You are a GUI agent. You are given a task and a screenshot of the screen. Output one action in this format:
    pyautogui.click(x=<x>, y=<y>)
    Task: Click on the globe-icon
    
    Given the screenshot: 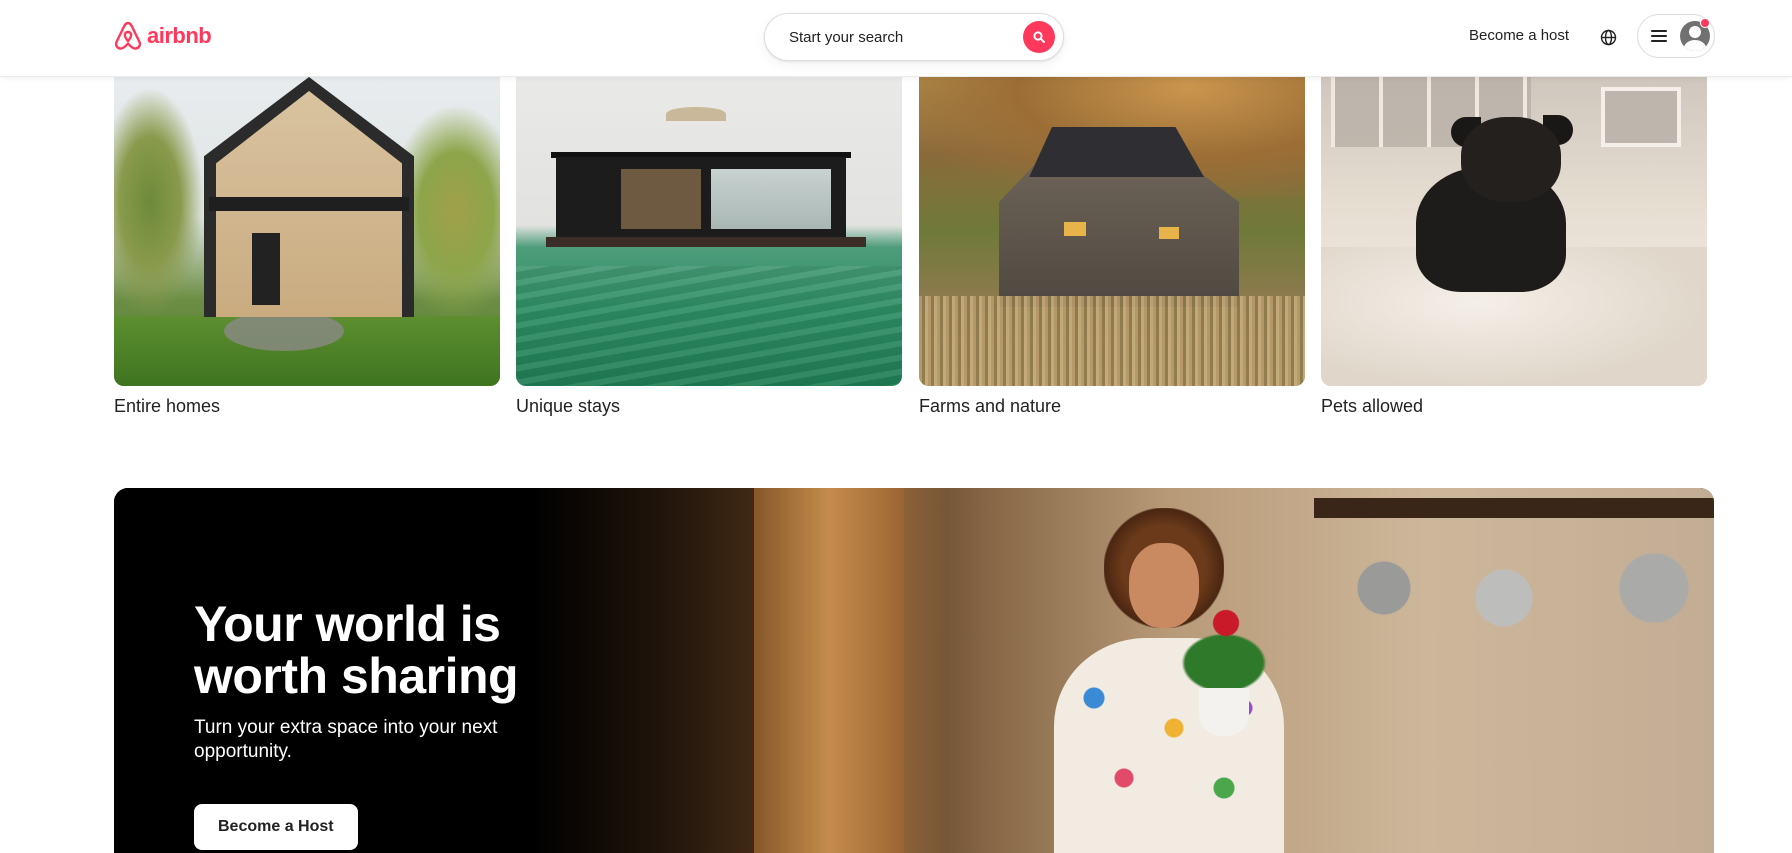 What is the action you would take?
    pyautogui.click(x=1608, y=37)
    